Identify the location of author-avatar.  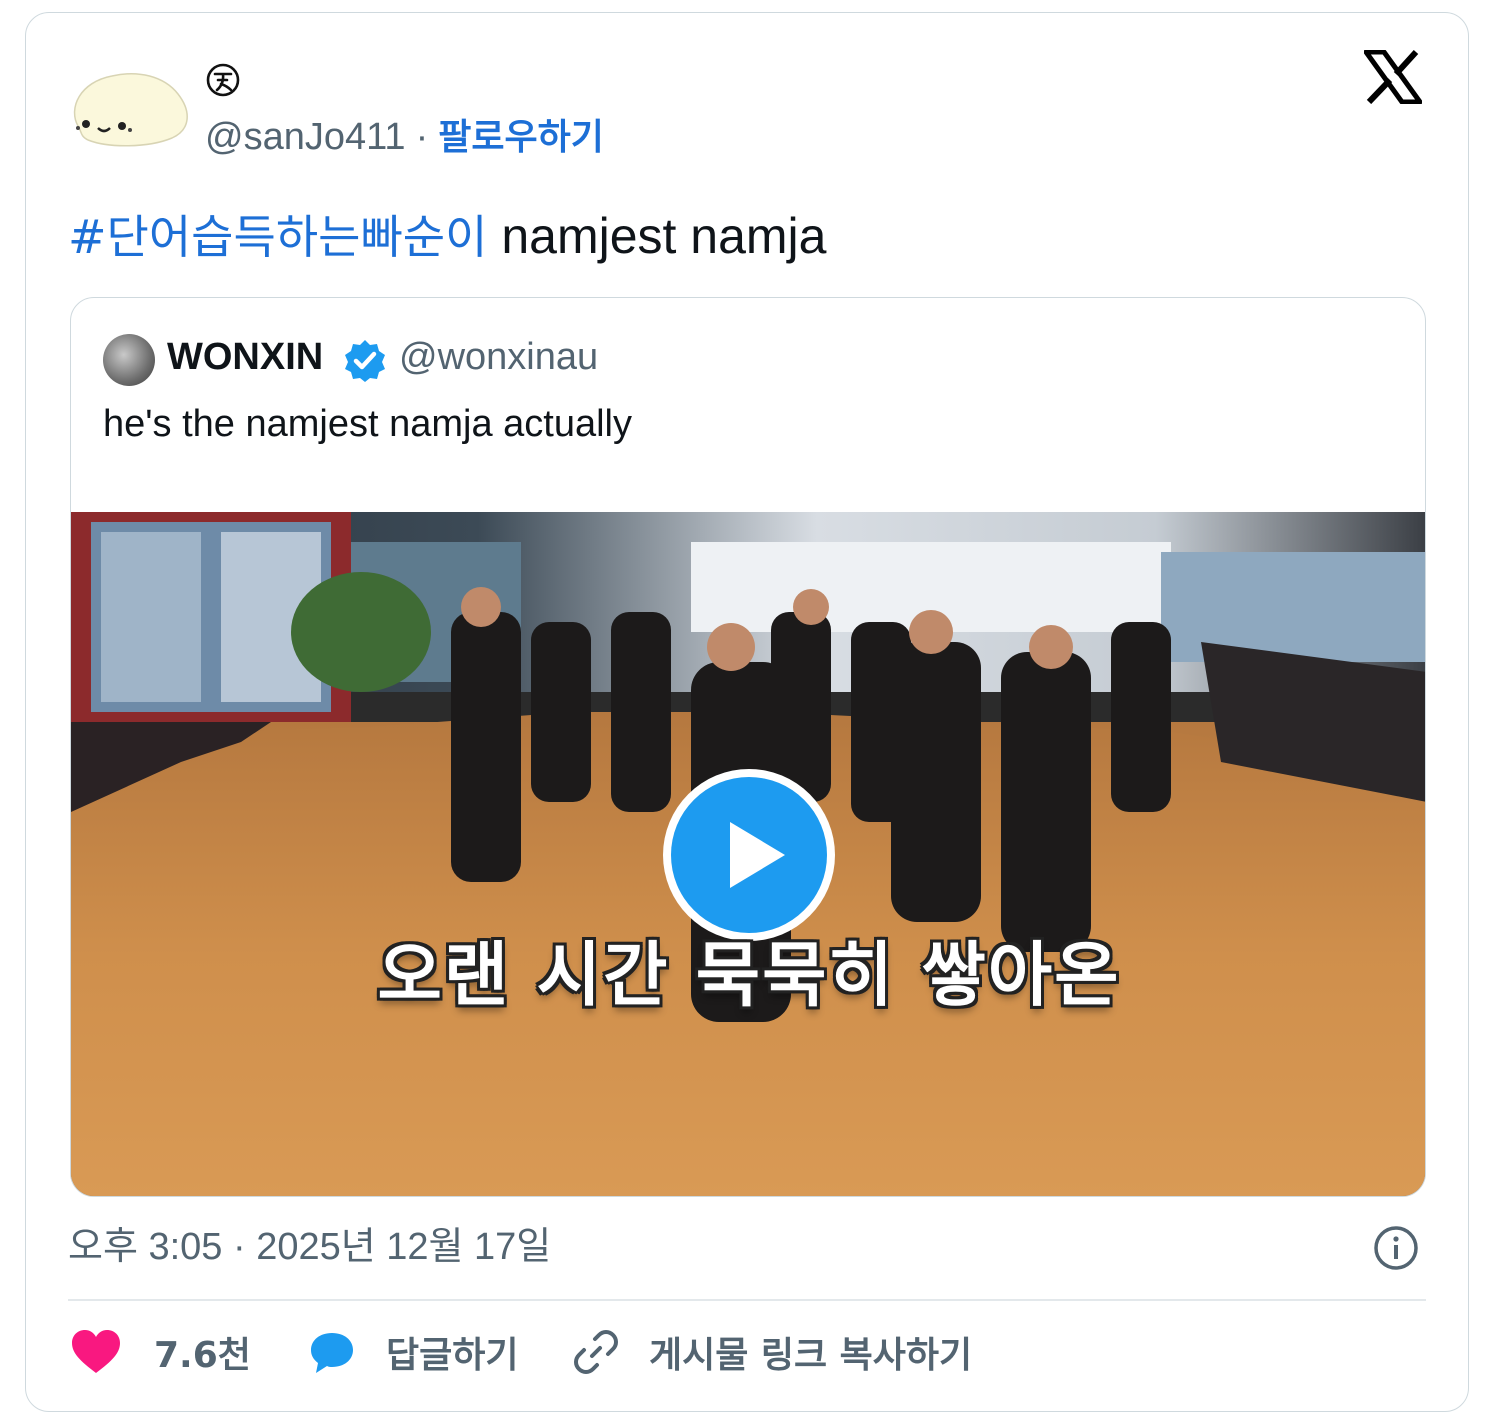
(130, 108).